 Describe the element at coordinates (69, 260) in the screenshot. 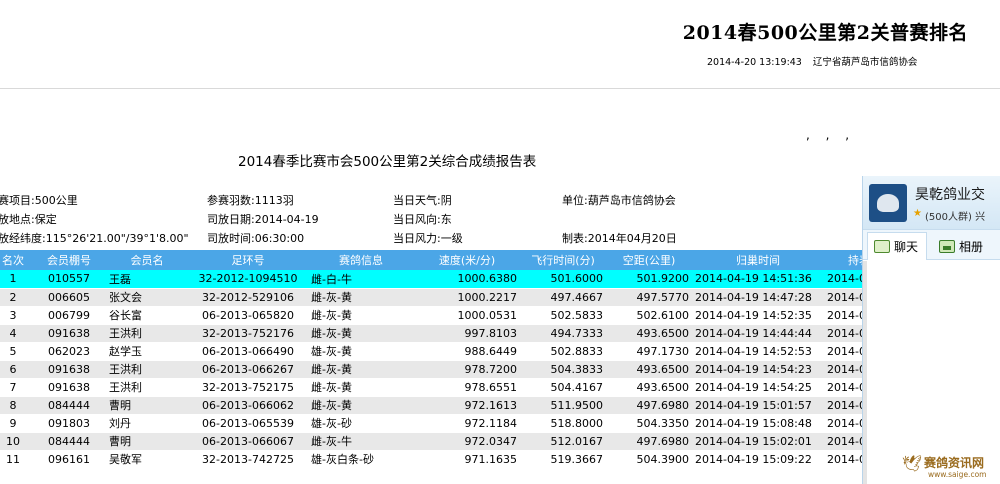

I see `col-header-member-id: 会员棚号` at that location.